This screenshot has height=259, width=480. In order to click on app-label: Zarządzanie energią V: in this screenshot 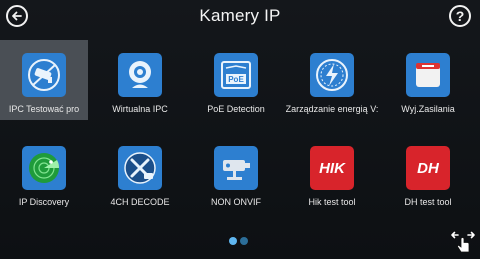, I will do `click(332, 109)`.